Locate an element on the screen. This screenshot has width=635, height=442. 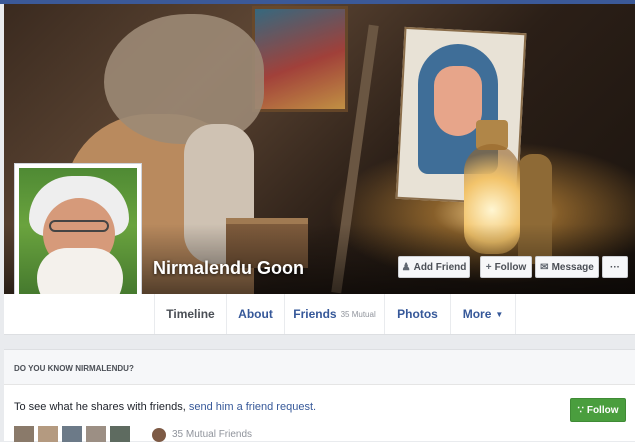
cover-painting is located at coordinates (300, 59).